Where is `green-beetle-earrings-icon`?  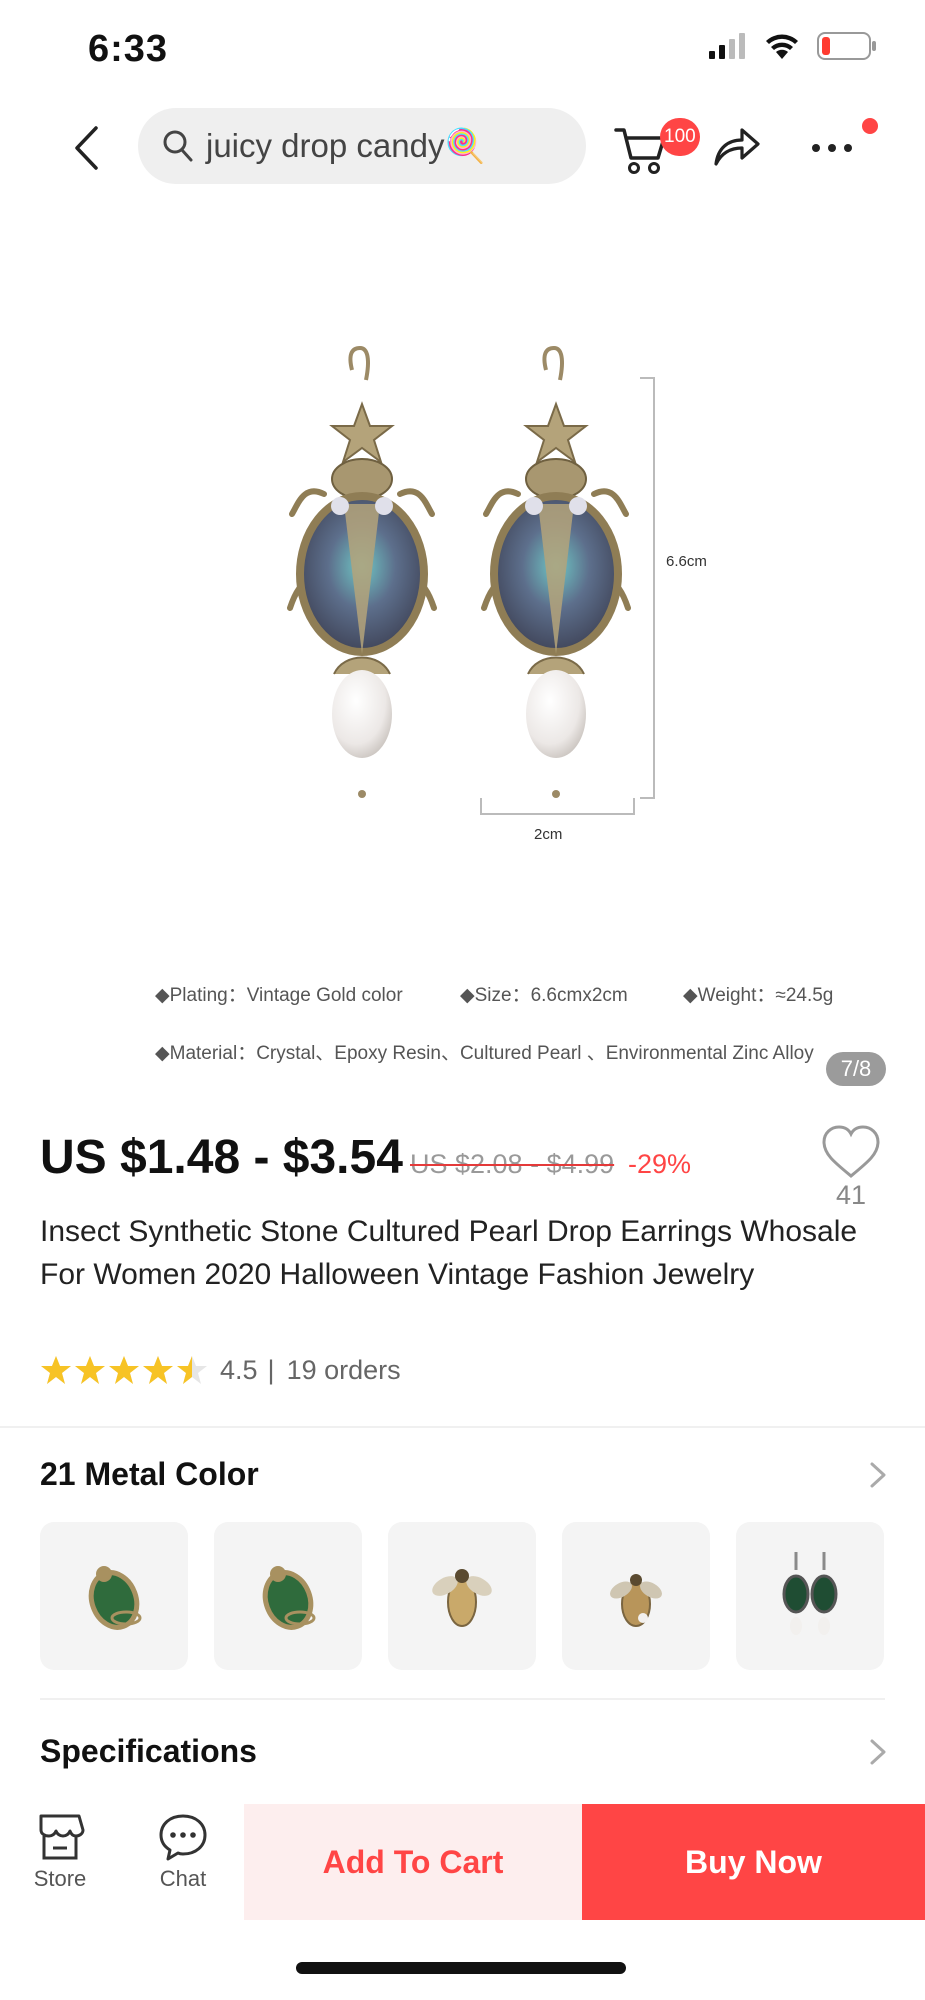
green-beetle-earrings-icon is located at coordinates (810, 1593).